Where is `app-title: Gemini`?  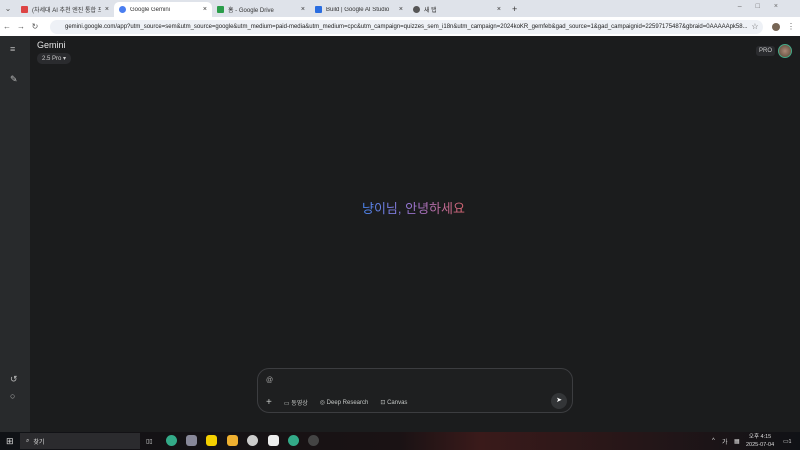
app-title: Gemini is located at coordinates (51, 45).